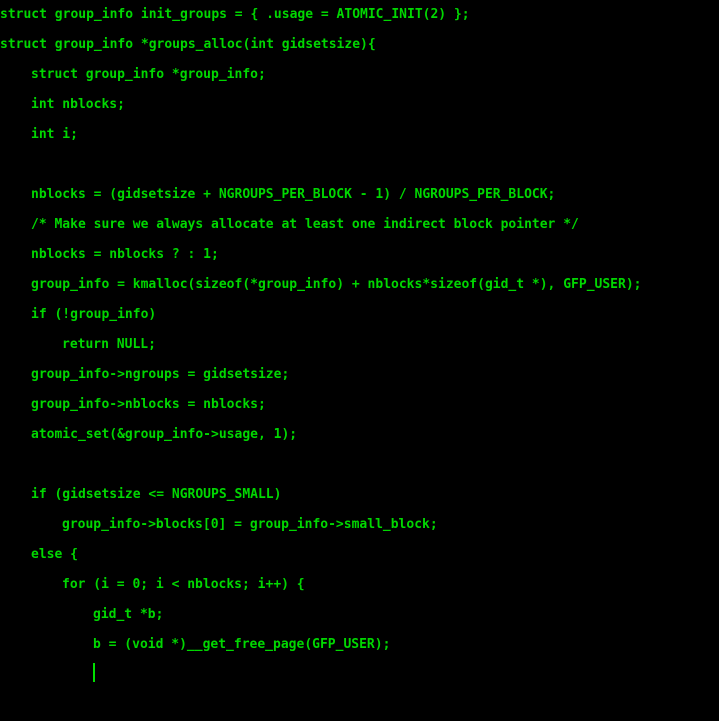 The width and height of the screenshot is (719, 721). Describe the element at coordinates (359, 405) in the screenshot. I see `code-line: group_info->nblocks = nblocks;` at that location.